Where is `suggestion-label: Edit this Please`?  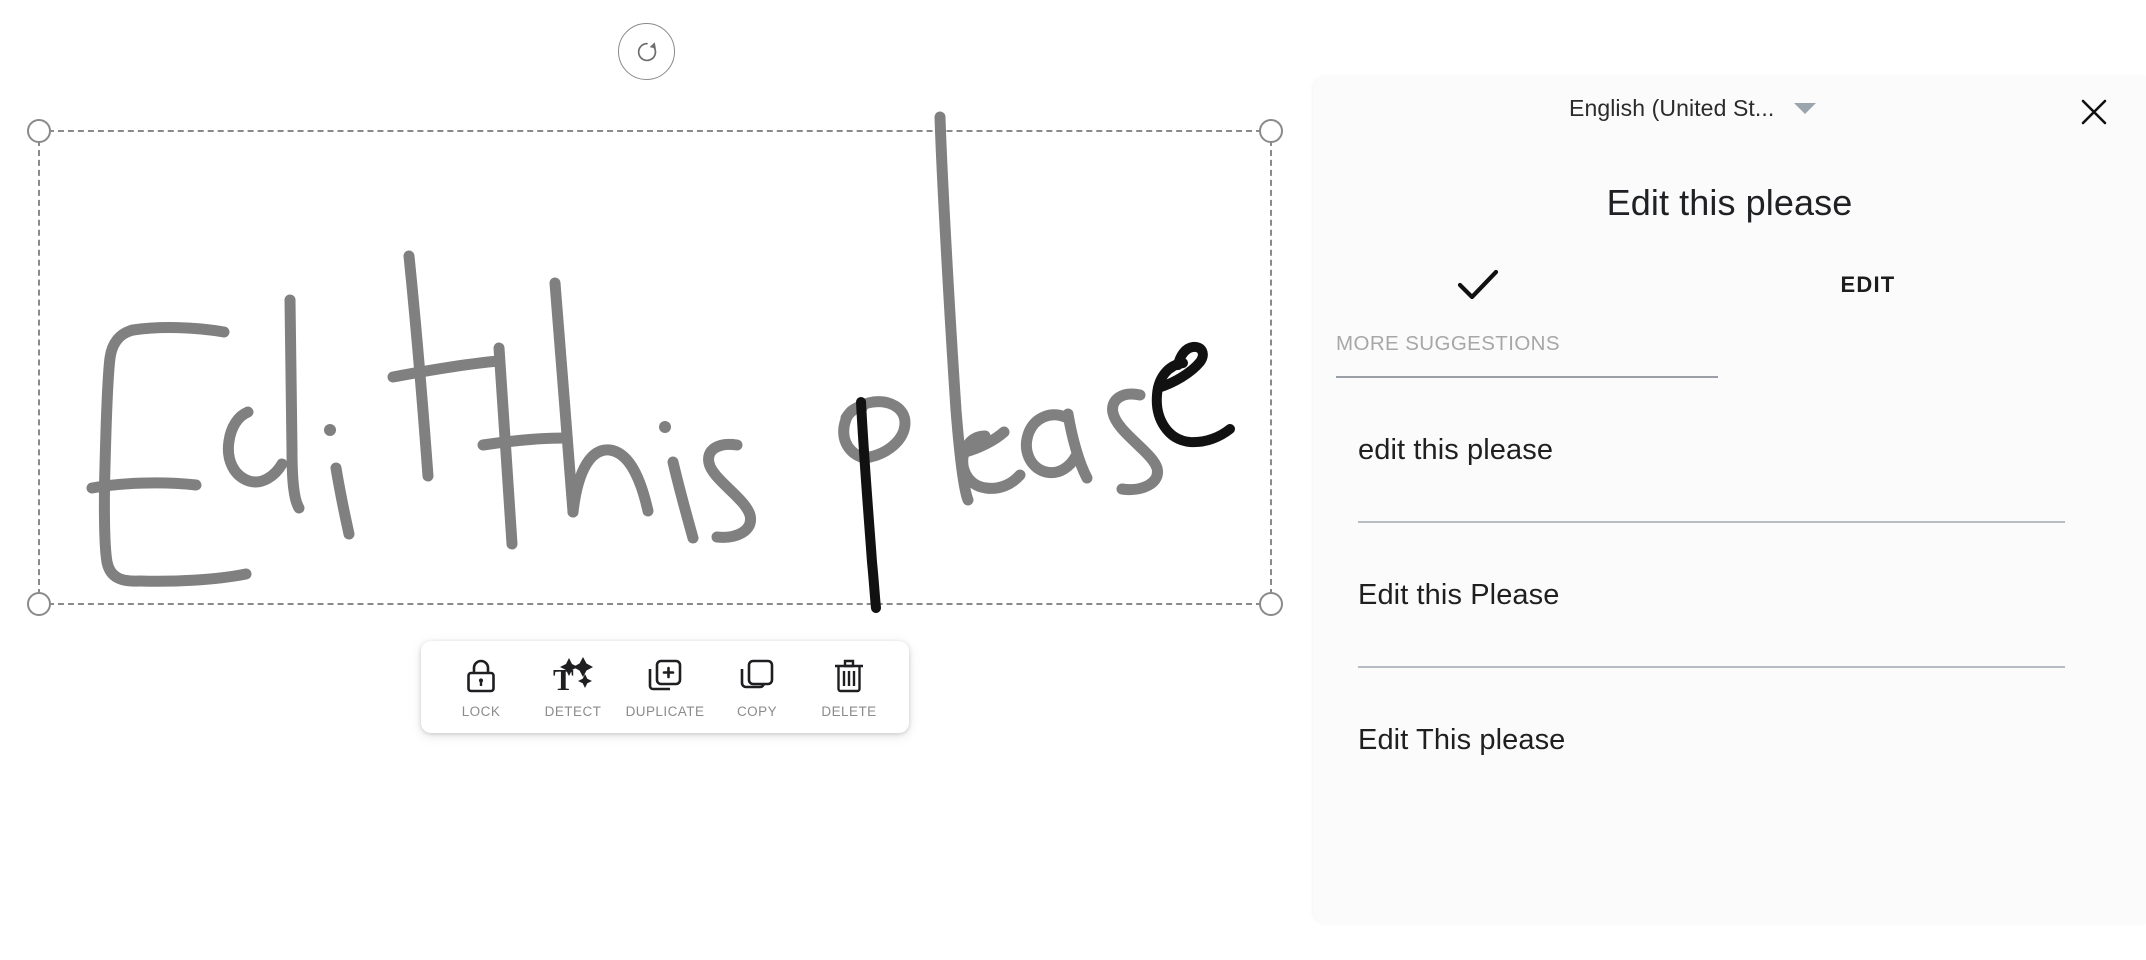
suggestion-label: Edit this Please is located at coordinates (1459, 594).